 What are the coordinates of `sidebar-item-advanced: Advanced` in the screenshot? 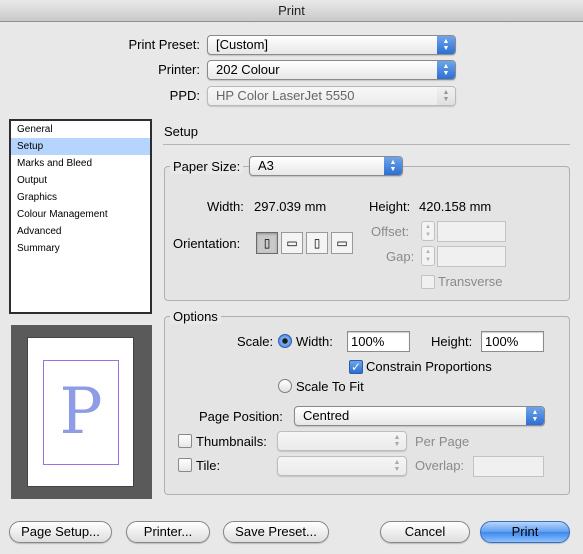 It's located at (80, 231).